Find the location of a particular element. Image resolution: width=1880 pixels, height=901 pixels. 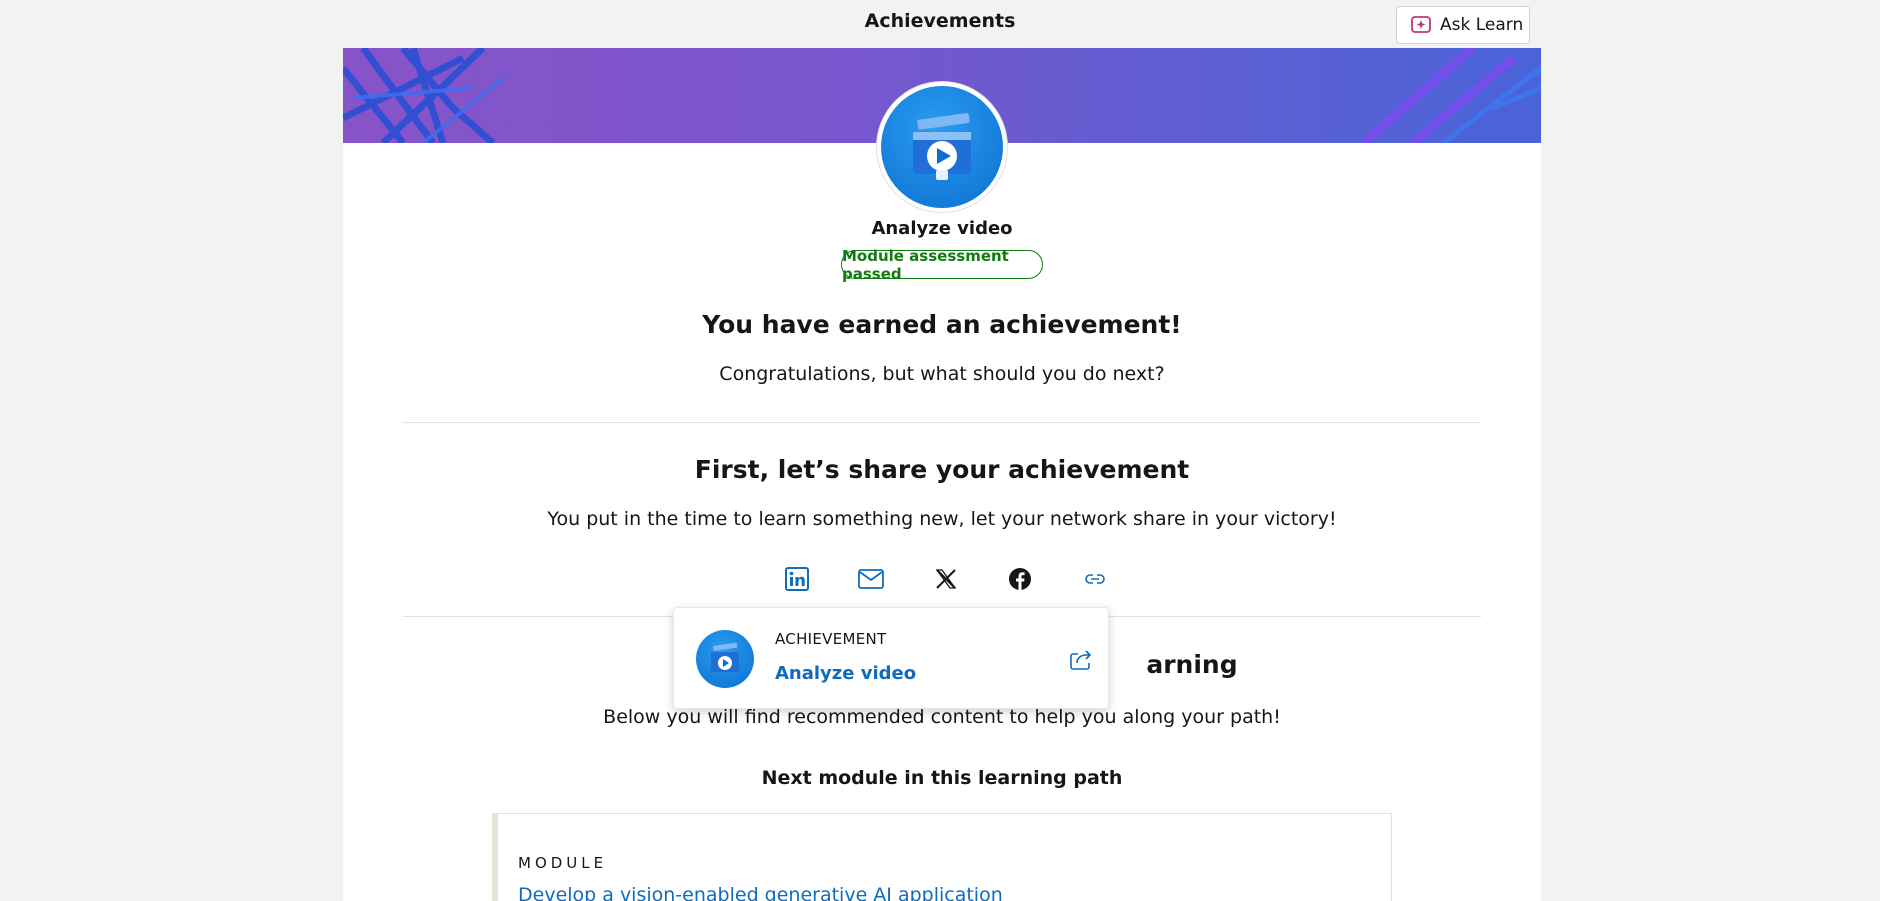

divider is located at coordinates (942, 422).